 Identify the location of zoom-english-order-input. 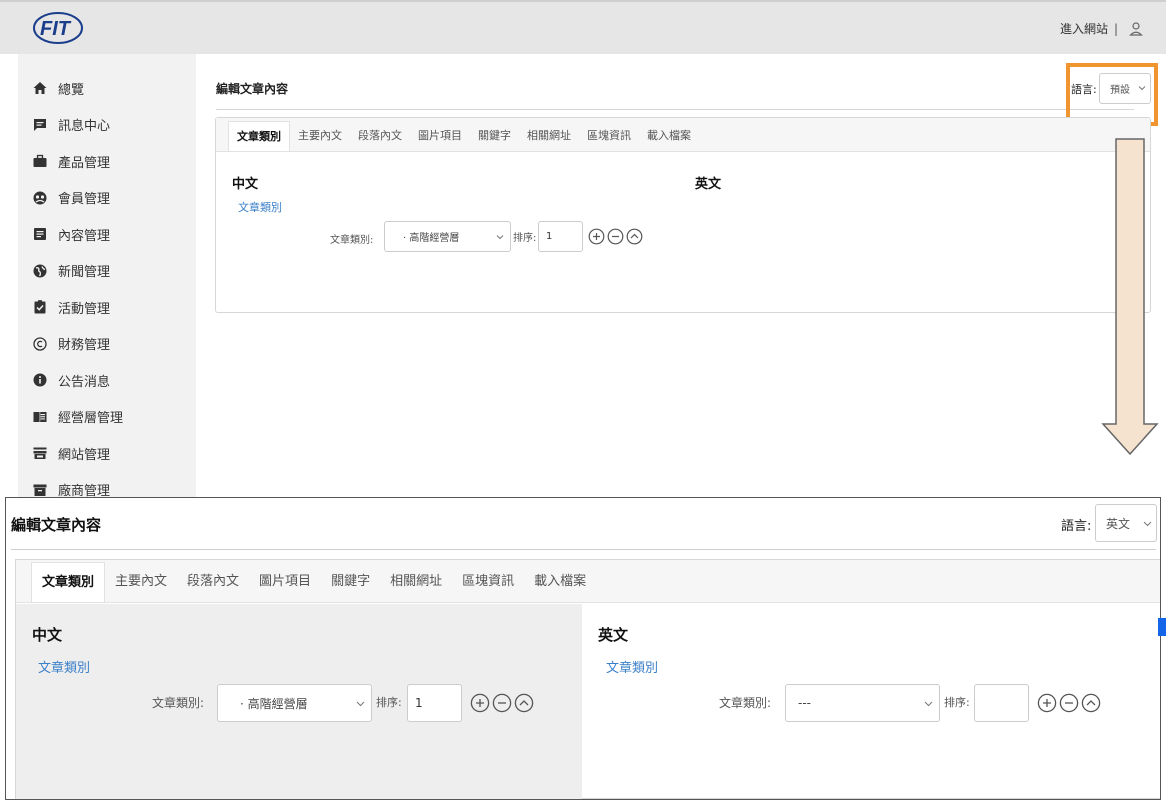
(1001, 703).